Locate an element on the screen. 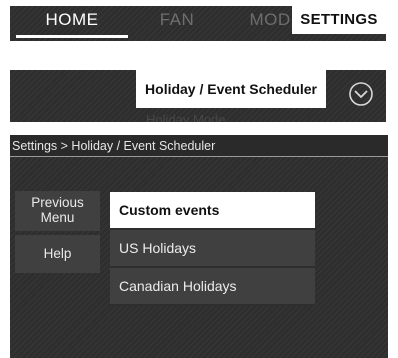 This screenshot has width=398, height=358. settings-menu-strip: Holiday / Event Scheduler Holiday Mode is located at coordinates (198, 96).